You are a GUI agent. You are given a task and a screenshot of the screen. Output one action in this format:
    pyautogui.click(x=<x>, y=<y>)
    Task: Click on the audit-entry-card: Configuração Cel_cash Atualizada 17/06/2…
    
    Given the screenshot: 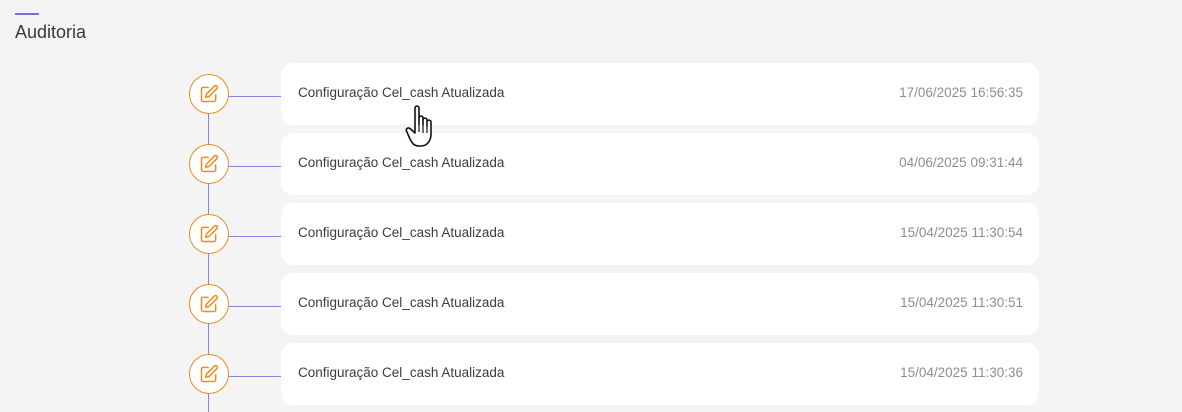 What is the action you would take?
    pyautogui.click(x=660, y=94)
    